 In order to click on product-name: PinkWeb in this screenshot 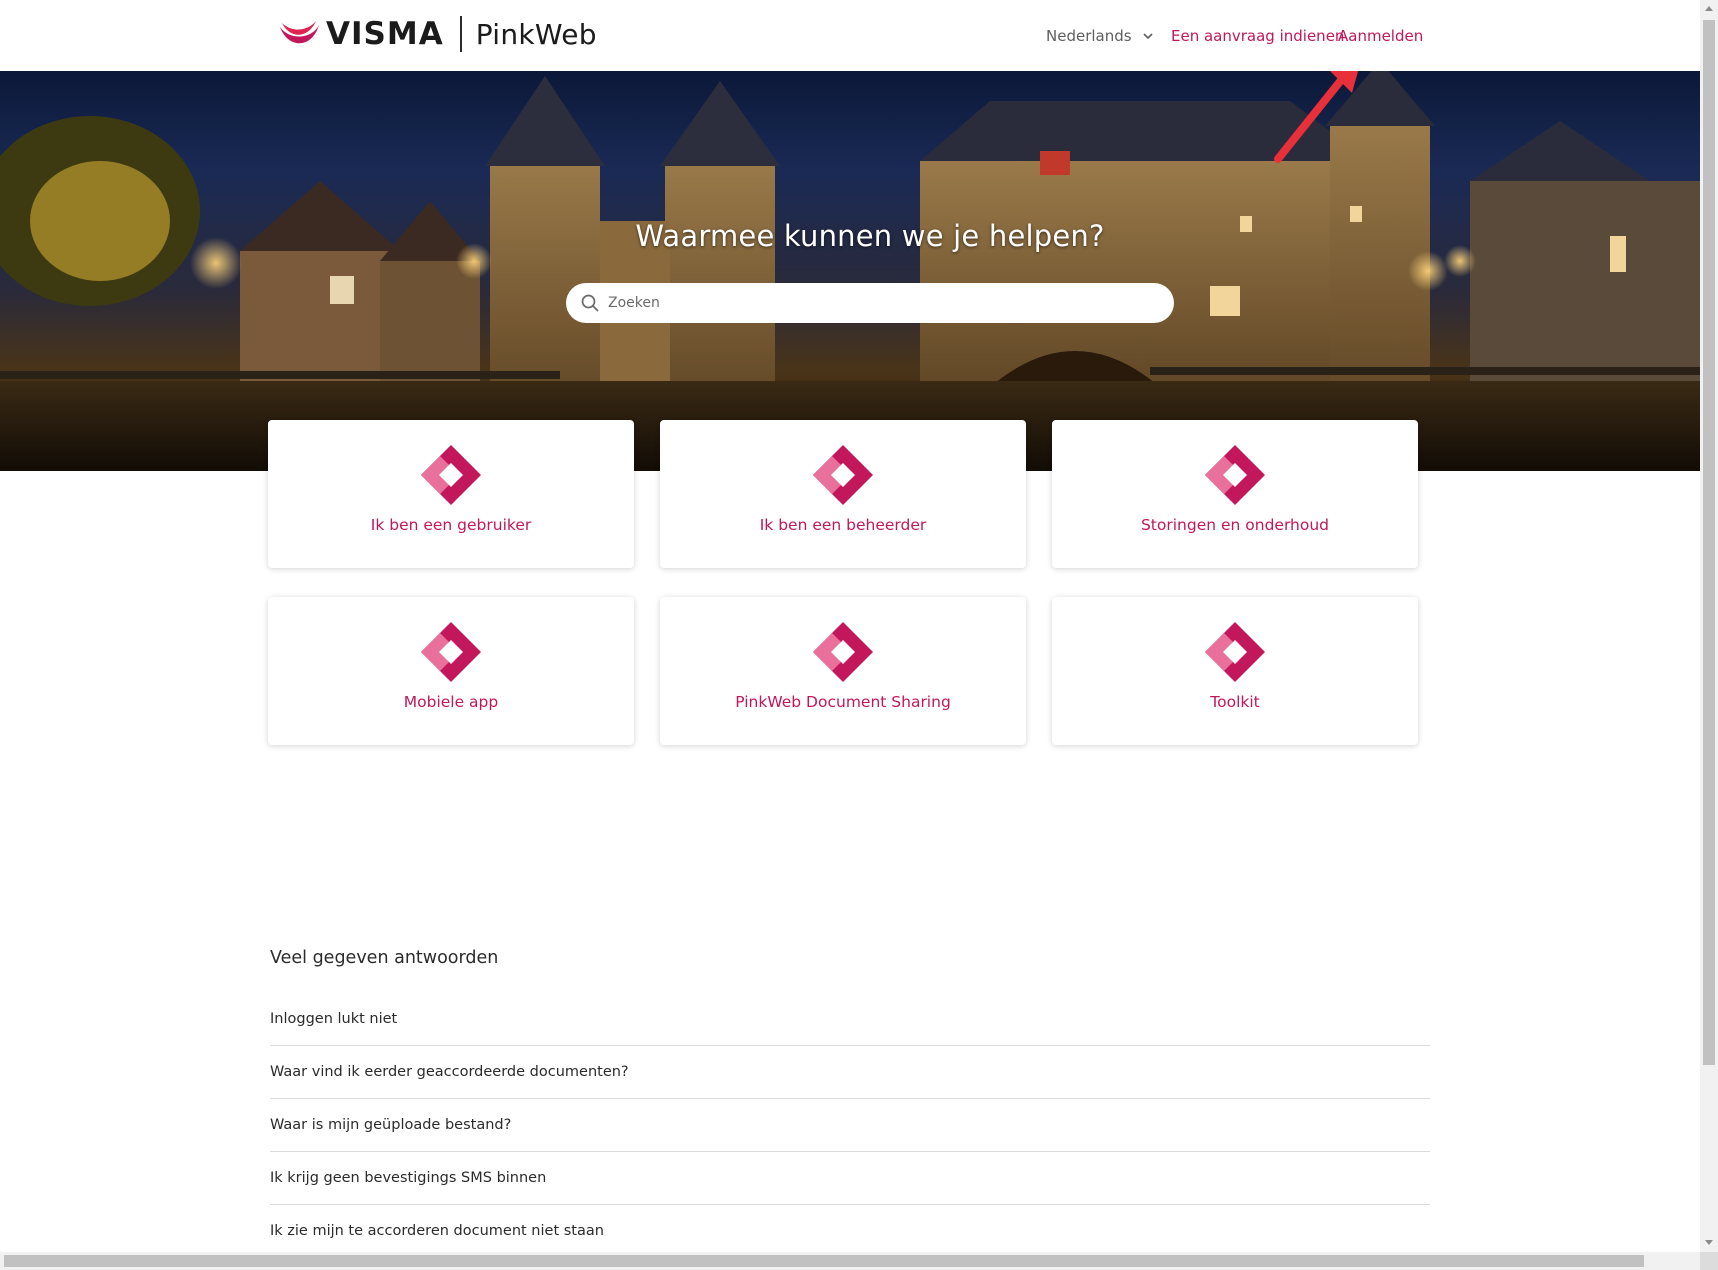, I will do `click(536, 34)`.